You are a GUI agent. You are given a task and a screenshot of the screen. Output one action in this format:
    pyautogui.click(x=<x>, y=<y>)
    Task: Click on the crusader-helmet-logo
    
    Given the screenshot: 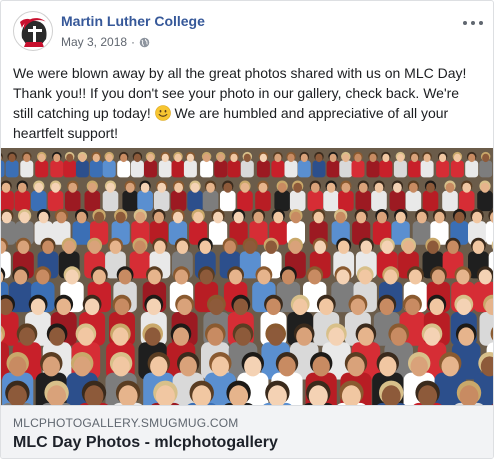 What is the action you would take?
    pyautogui.click(x=33, y=32)
    